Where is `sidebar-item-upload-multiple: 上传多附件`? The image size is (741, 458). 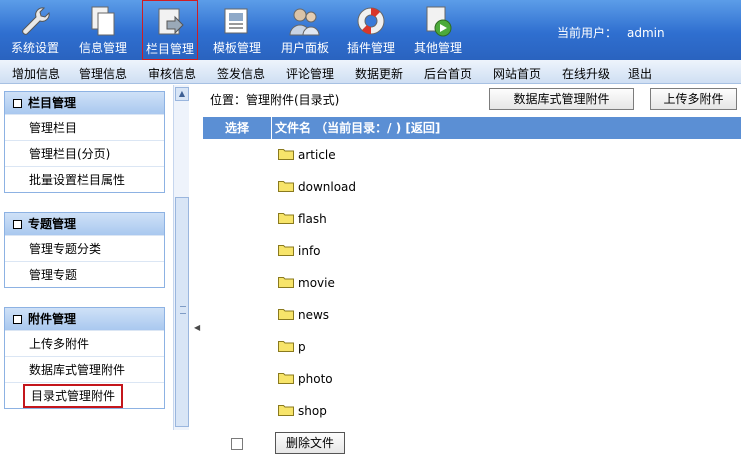
sidebar-item-upload-multiple: 上传多附件 is located at coordinates (84, 343).